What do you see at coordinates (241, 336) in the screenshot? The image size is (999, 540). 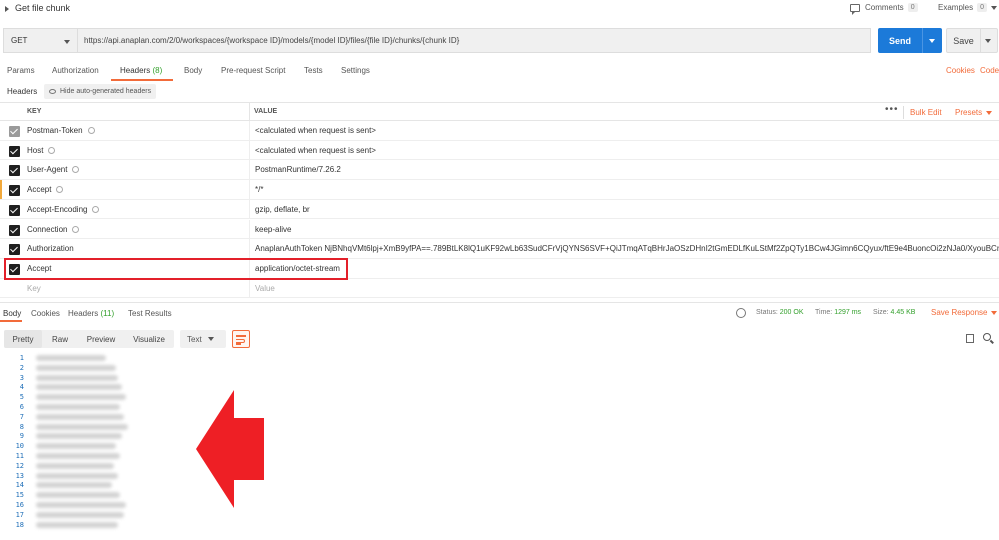 I see `wrap-icon` at bounding box center [241, 336].